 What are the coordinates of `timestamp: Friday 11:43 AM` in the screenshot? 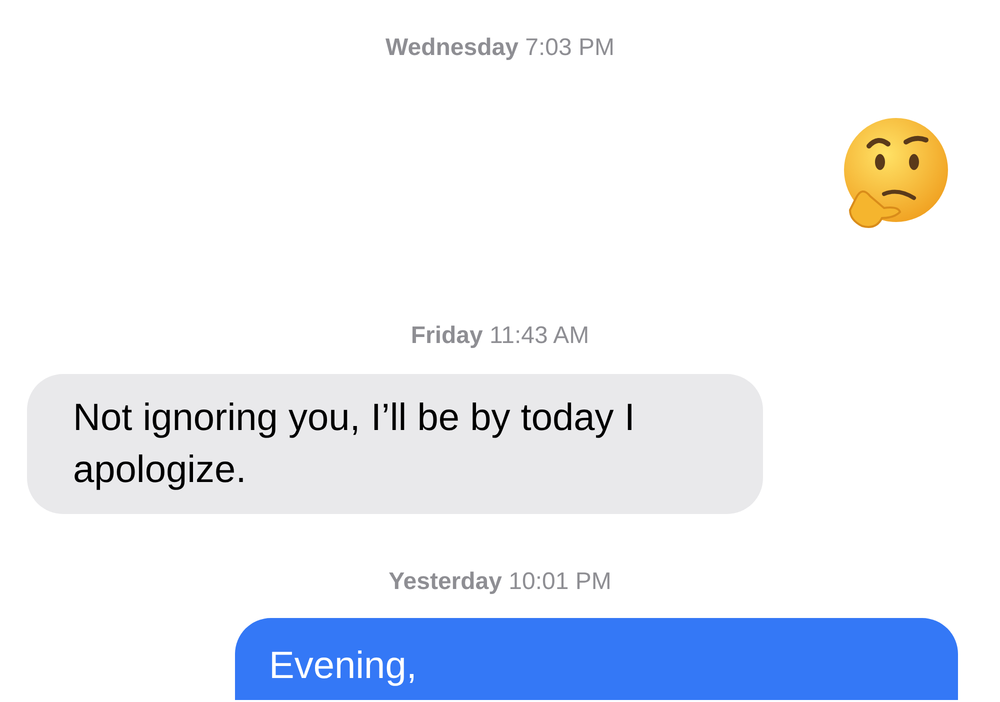 It's located at (500, 336).